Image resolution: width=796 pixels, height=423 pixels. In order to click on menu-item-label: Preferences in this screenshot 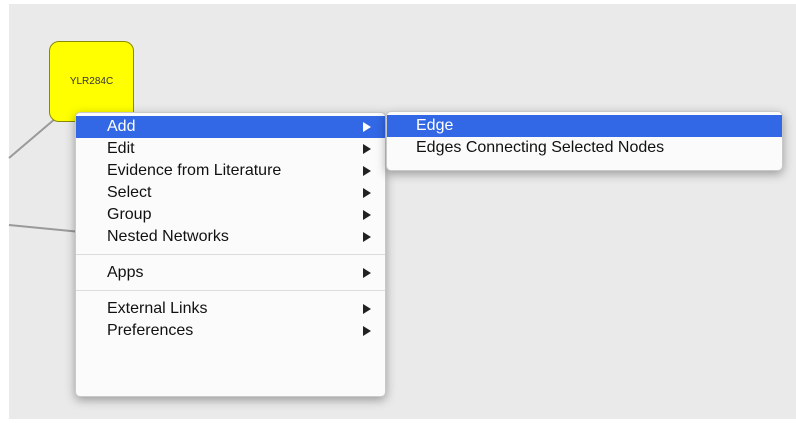, I will do `click(150, 330)`.